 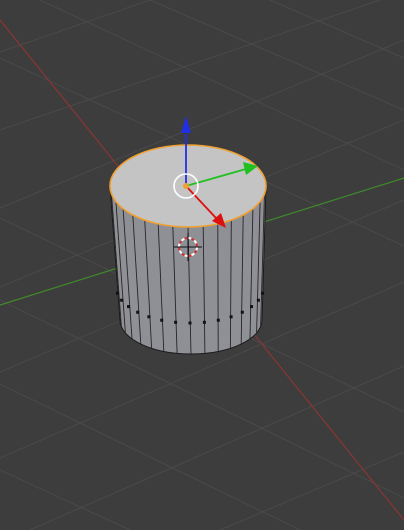 What do you see at coordinates (186, 124) in the screenshot?
I see `z-arrow-icon` at bounding box center [186, 124].